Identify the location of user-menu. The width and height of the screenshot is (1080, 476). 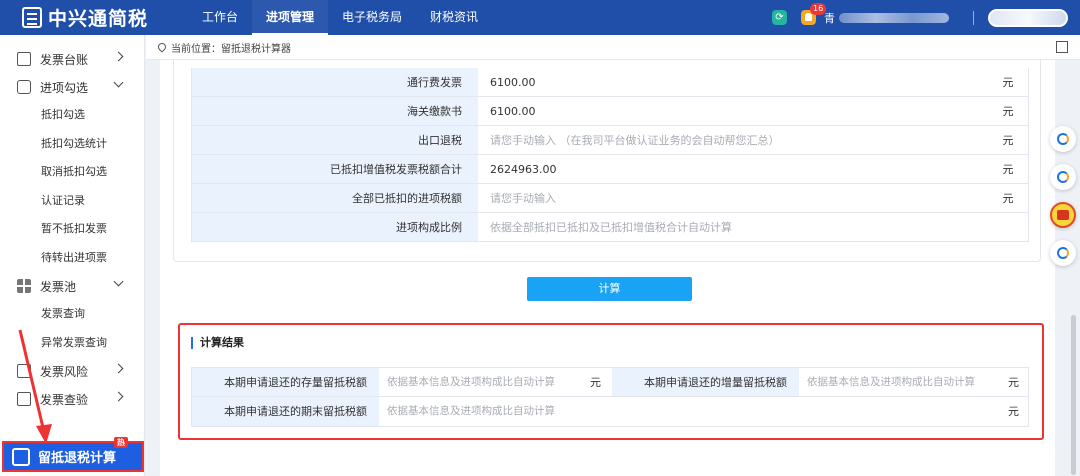
(1028, 17).